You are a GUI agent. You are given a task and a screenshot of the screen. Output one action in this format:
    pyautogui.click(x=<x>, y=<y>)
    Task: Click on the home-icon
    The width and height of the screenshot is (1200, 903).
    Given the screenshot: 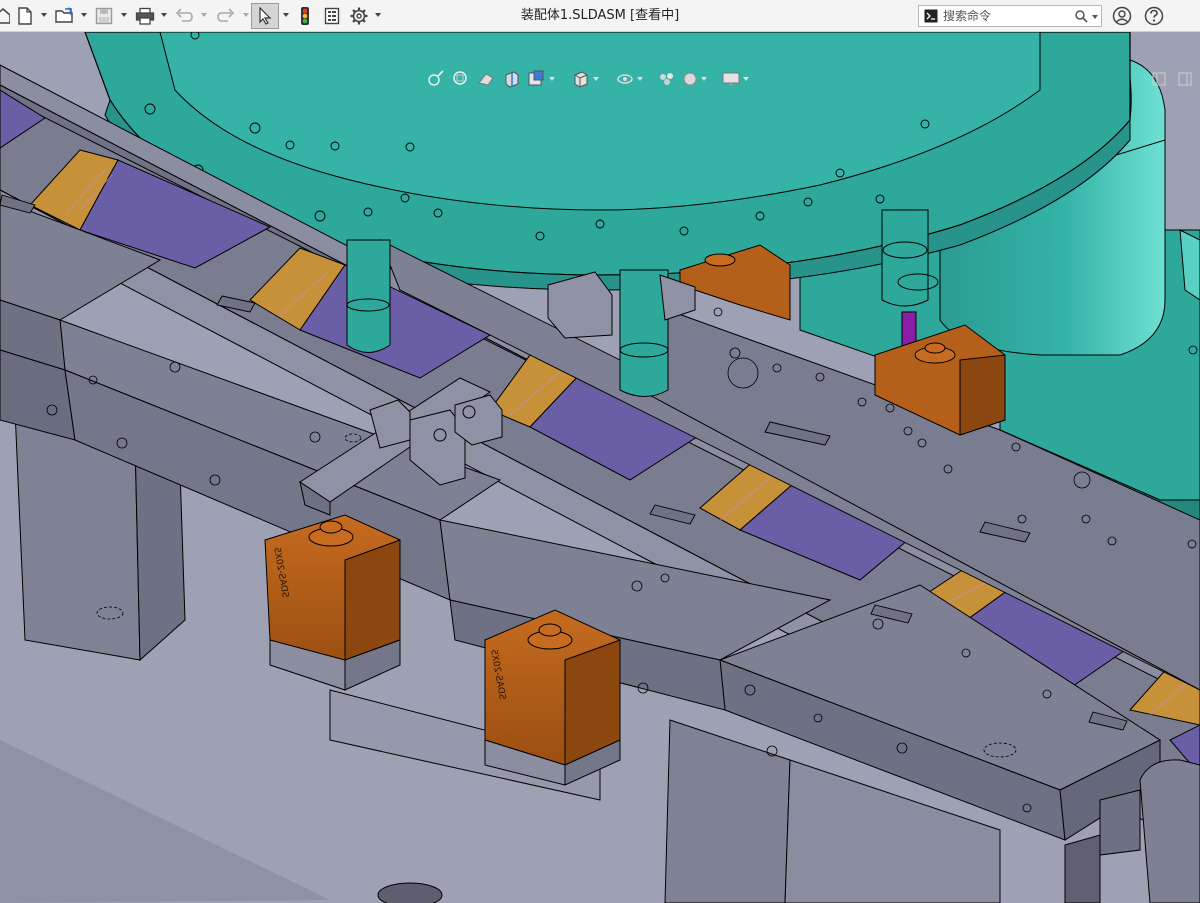 What is the action you would take?
    pyautogui.click(x=5, y=16)
    